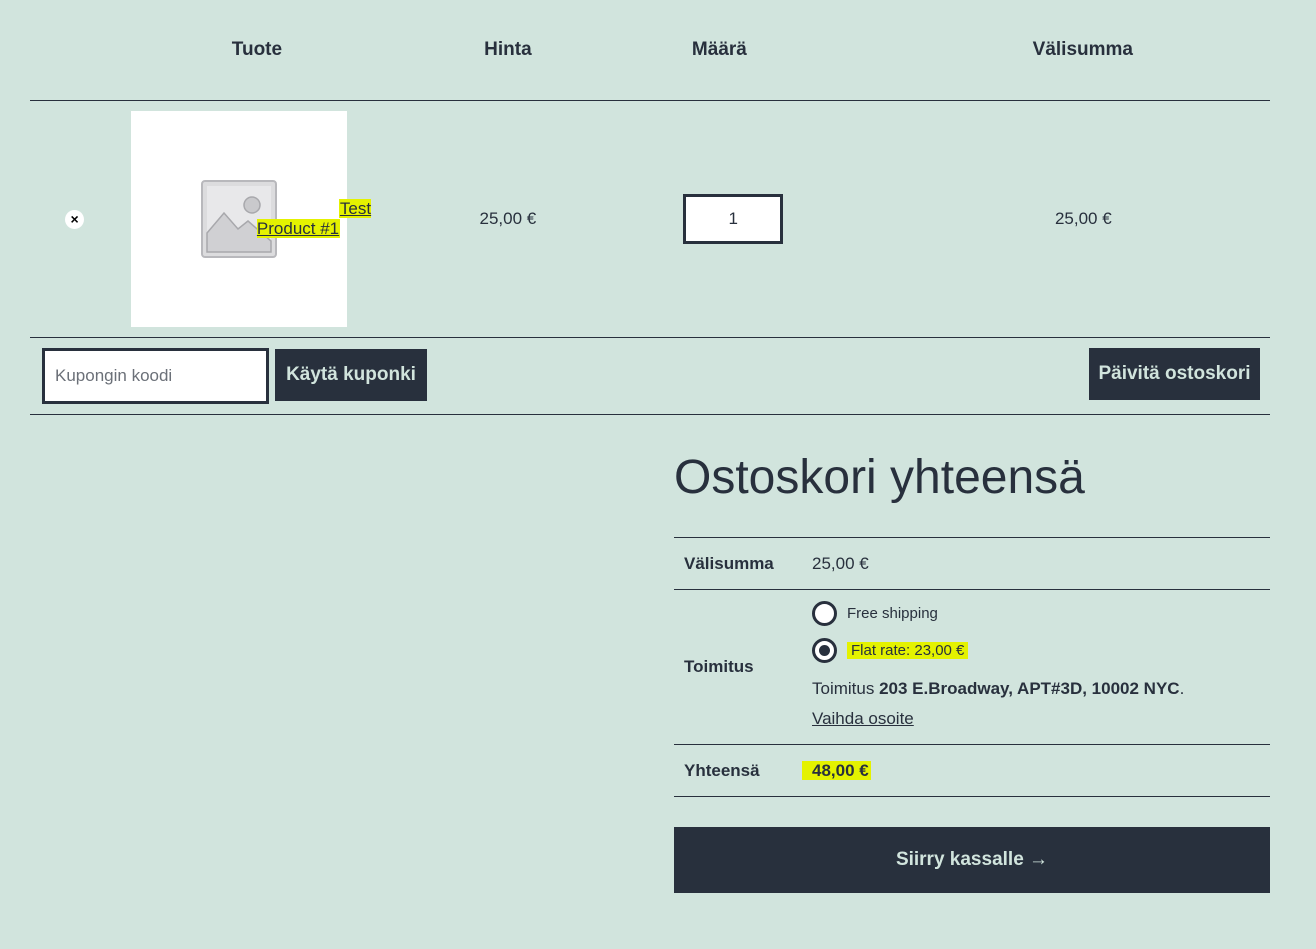 The height and width of the screenshot is (949, 1316). What do you see at coordinates (351, 375) in the screenshot?
I see `apply-coupon-button: Käytä kuponki` at bounding box center [351, 375].